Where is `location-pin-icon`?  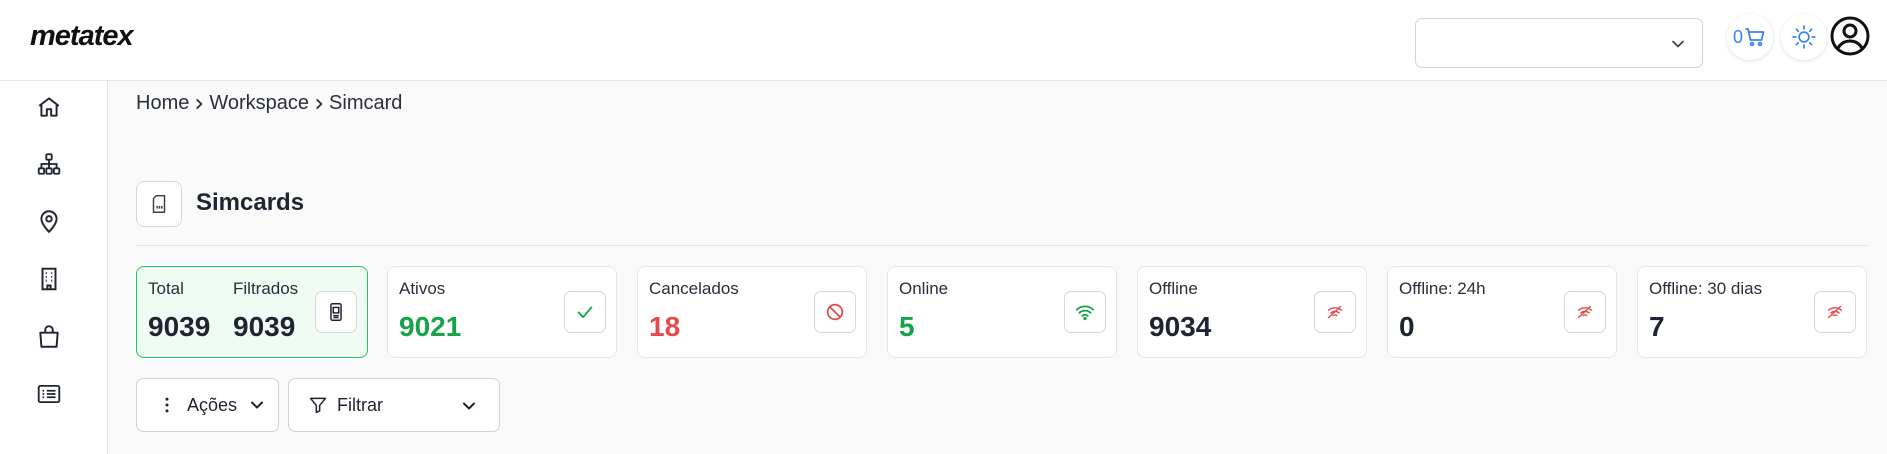
location-pin-icon is located at coordinates (49, 222).